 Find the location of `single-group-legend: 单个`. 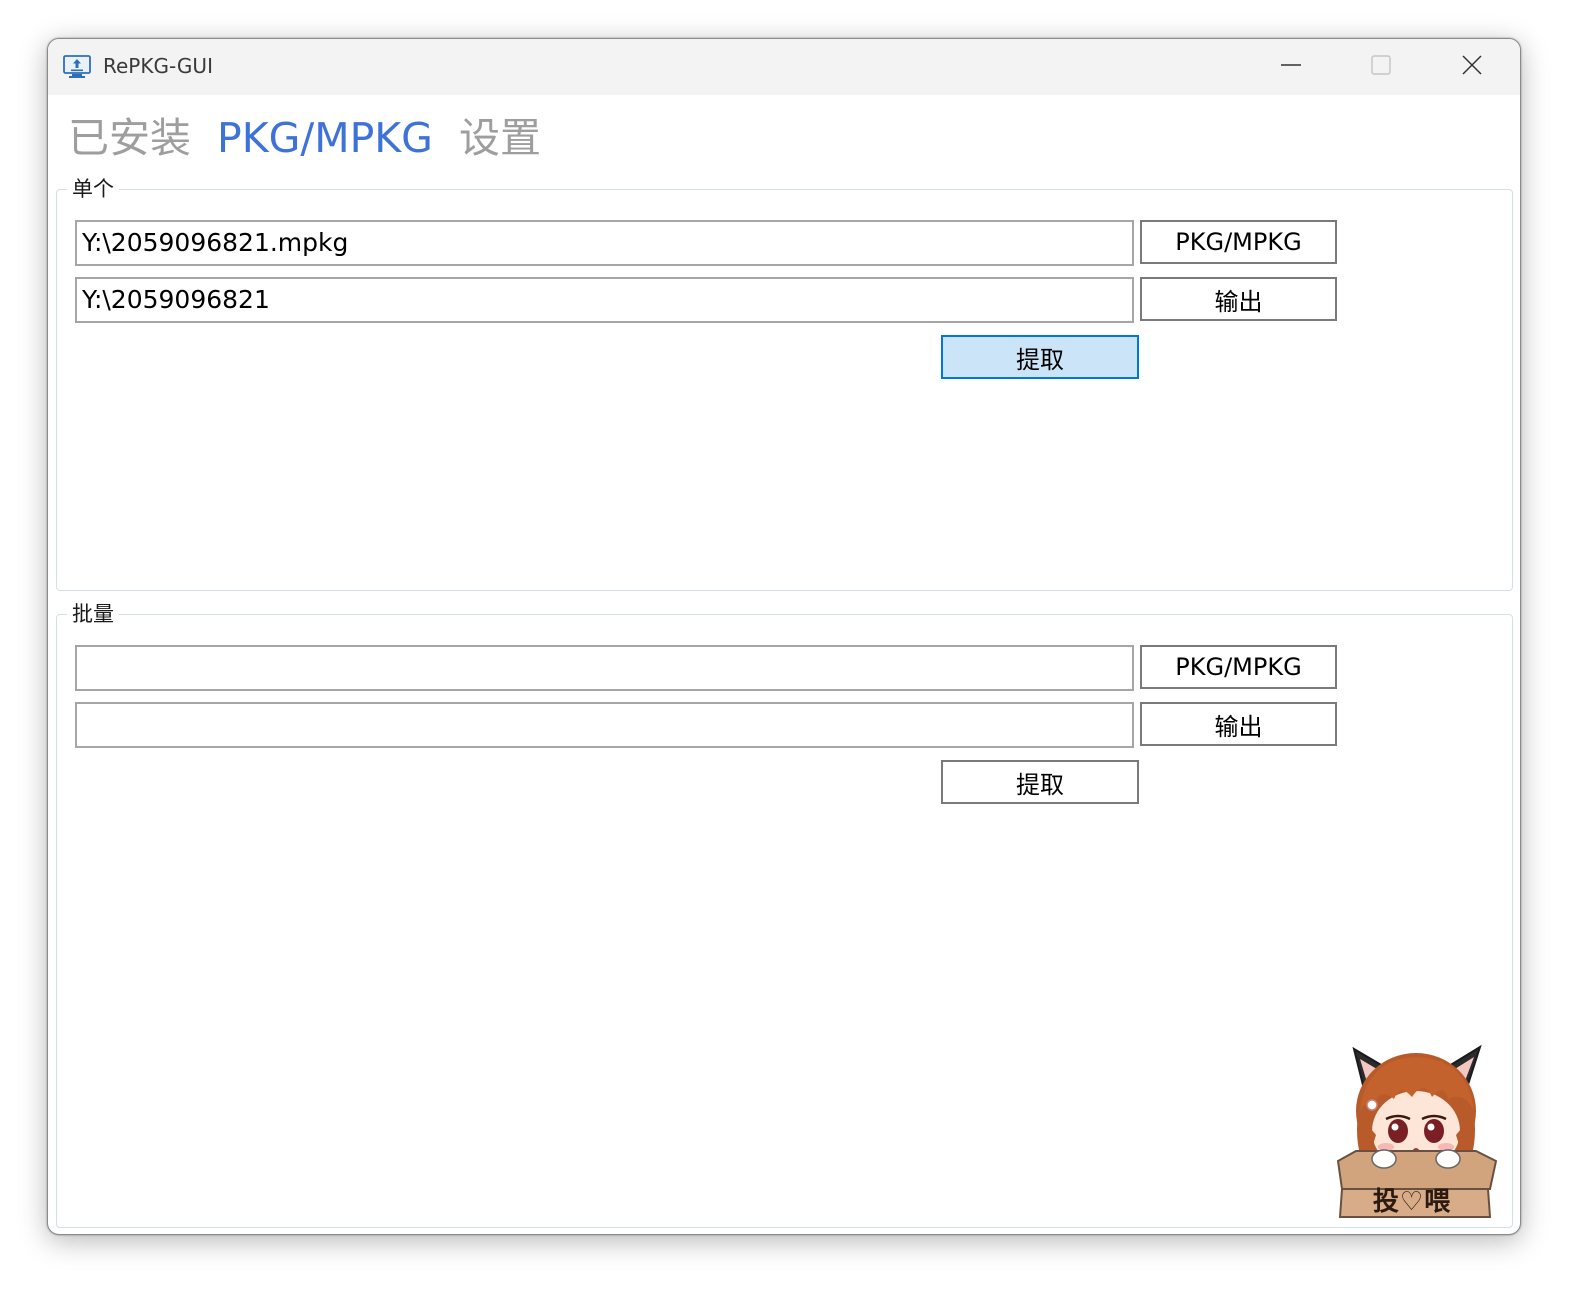

single-group-legend: 单个 is located at coordinates (93, 189).